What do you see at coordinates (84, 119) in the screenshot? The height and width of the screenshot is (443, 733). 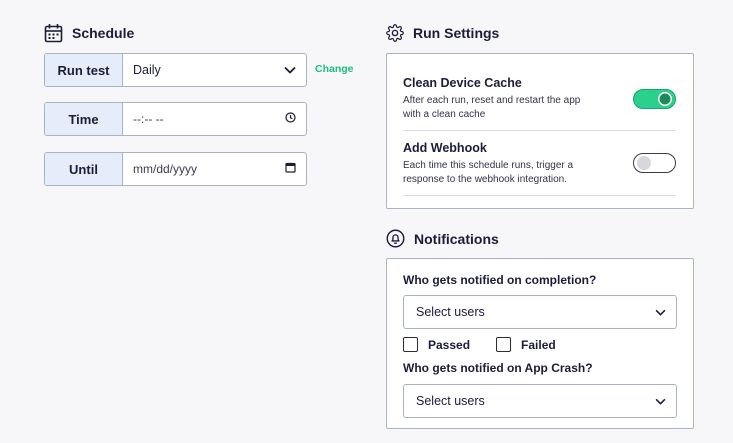 I see `time-label: Time` at bounding box center [84, 119].